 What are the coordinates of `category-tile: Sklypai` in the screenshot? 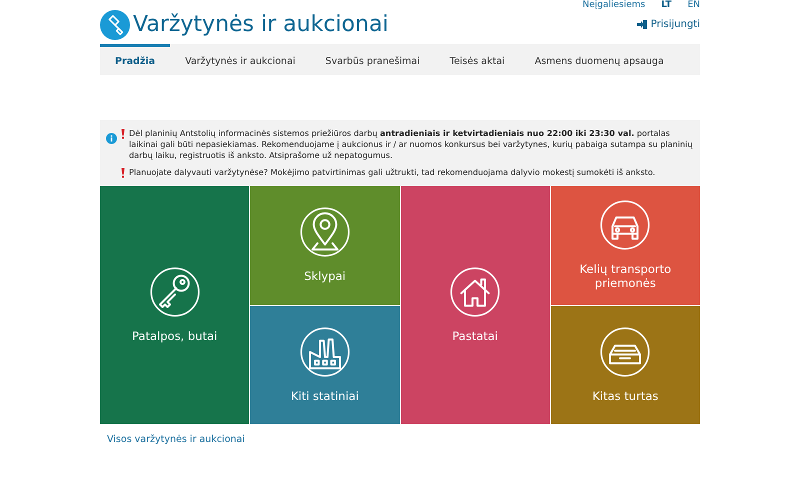 It's located at (325, 245).